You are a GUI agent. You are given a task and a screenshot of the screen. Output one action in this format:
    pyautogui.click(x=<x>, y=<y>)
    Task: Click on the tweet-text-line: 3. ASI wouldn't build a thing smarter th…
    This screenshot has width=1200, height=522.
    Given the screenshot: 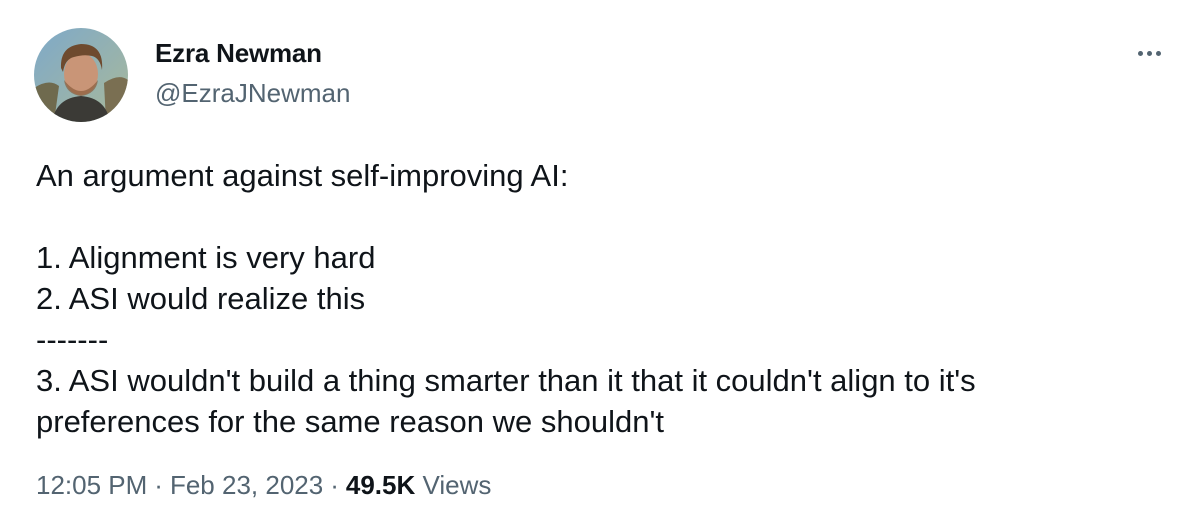 What is the action you would take?
    pyautogui.click(x=506, y=380)
    